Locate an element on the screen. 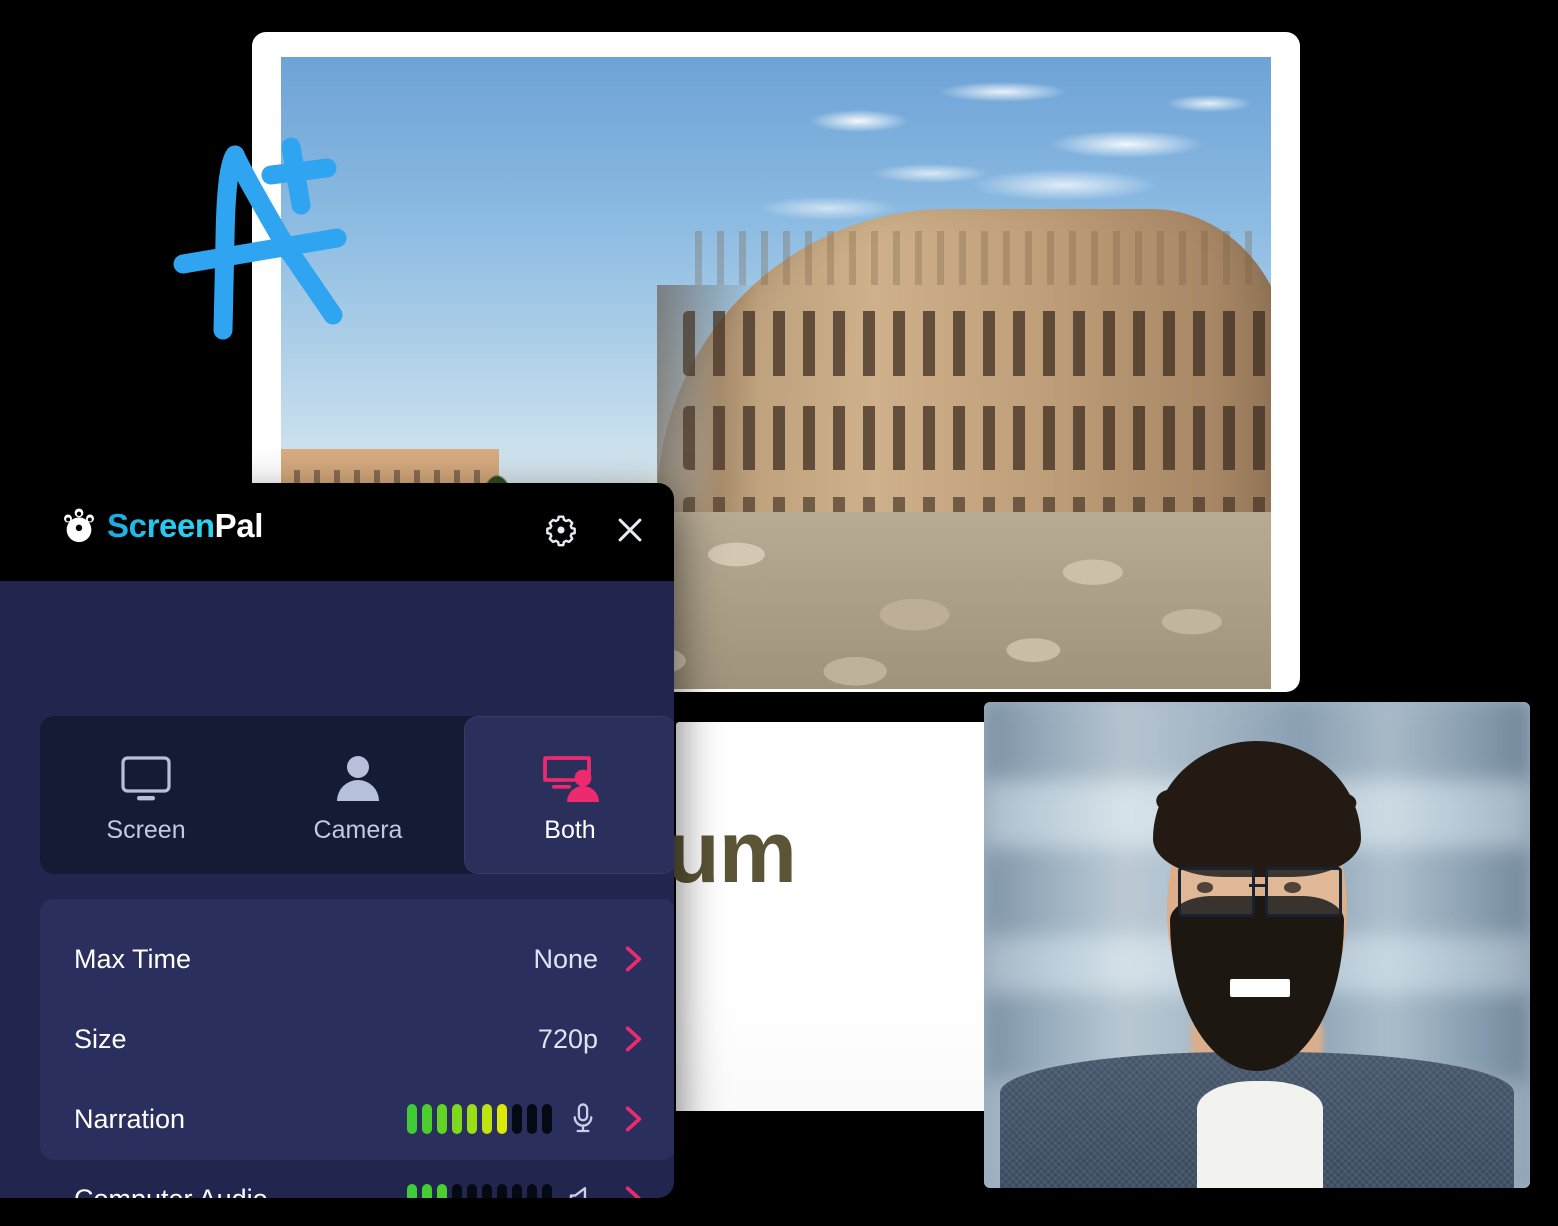  settings-button is located at coordinates (561, 530).